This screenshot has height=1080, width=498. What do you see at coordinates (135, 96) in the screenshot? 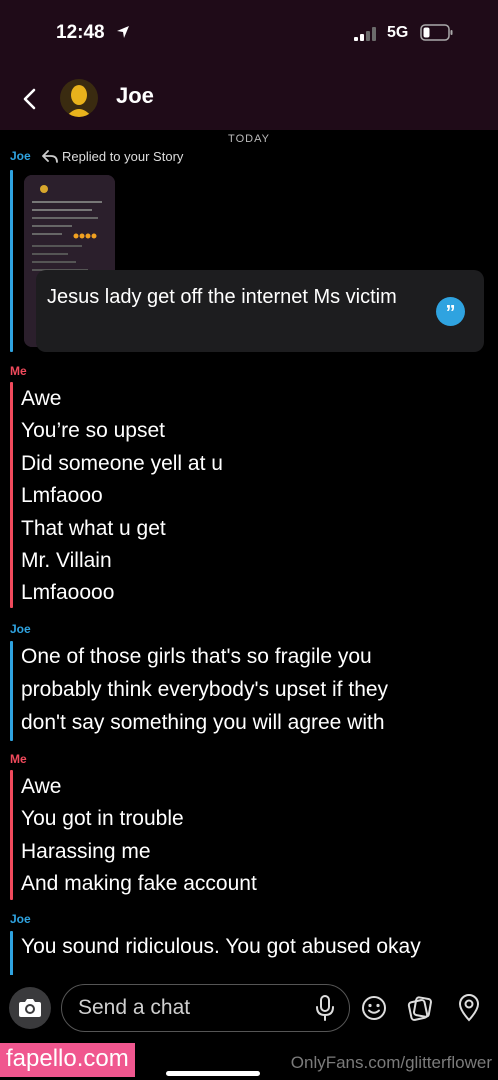
I see `chat-title: Joe` at bounding box center [135, 96].